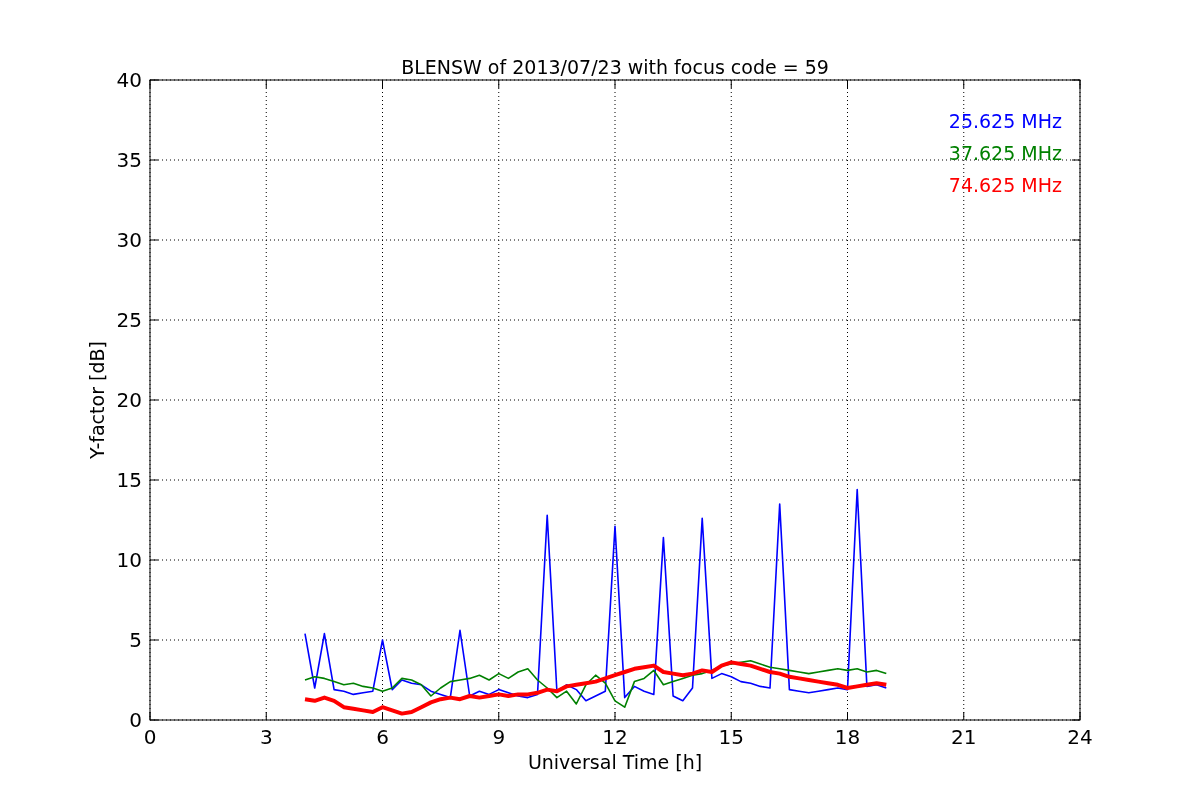 This screenshot has width=1200, height=800. Describe the element at coordinates (129, 400) in the screenshot. I see `tick-label: 20` at that location.